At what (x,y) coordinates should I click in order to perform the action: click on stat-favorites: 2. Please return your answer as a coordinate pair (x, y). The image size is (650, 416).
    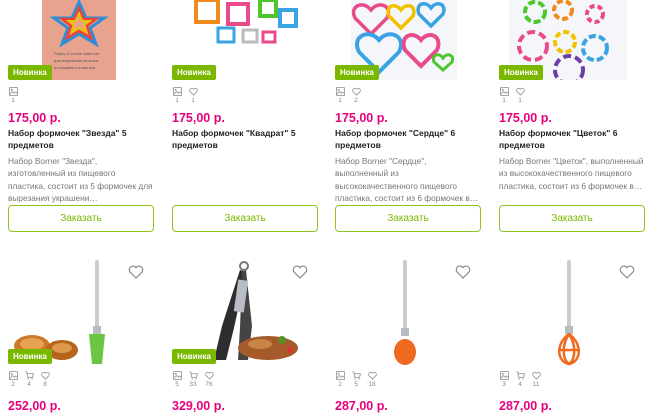
    Looking at the image, I should click on (356, 95).